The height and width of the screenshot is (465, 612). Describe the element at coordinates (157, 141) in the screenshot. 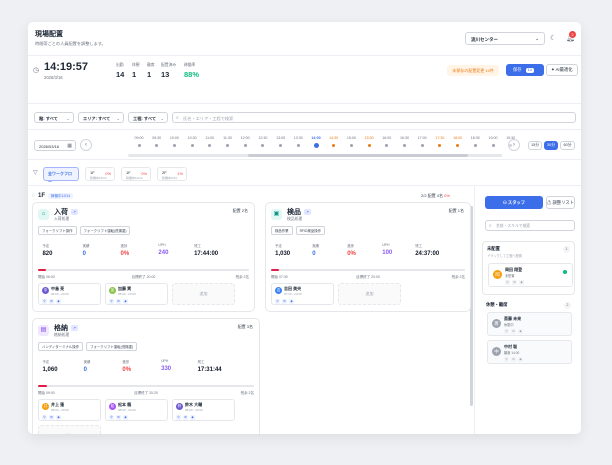

I see `timeline-tick: 09:30` at that location.